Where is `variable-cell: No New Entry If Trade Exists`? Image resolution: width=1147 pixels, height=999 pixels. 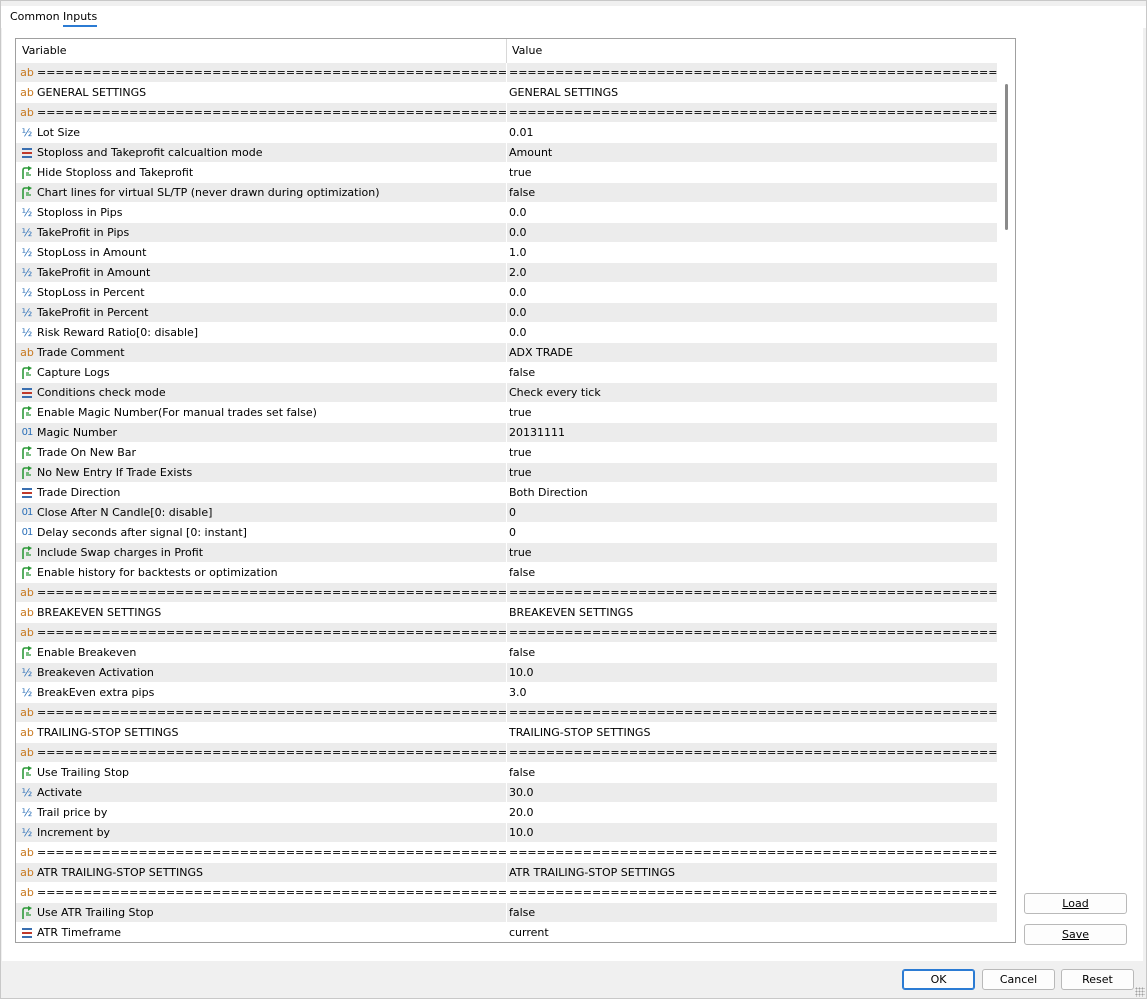
variable-cell: No New Entry If Trade Exists is located at coordinates (261, 473).